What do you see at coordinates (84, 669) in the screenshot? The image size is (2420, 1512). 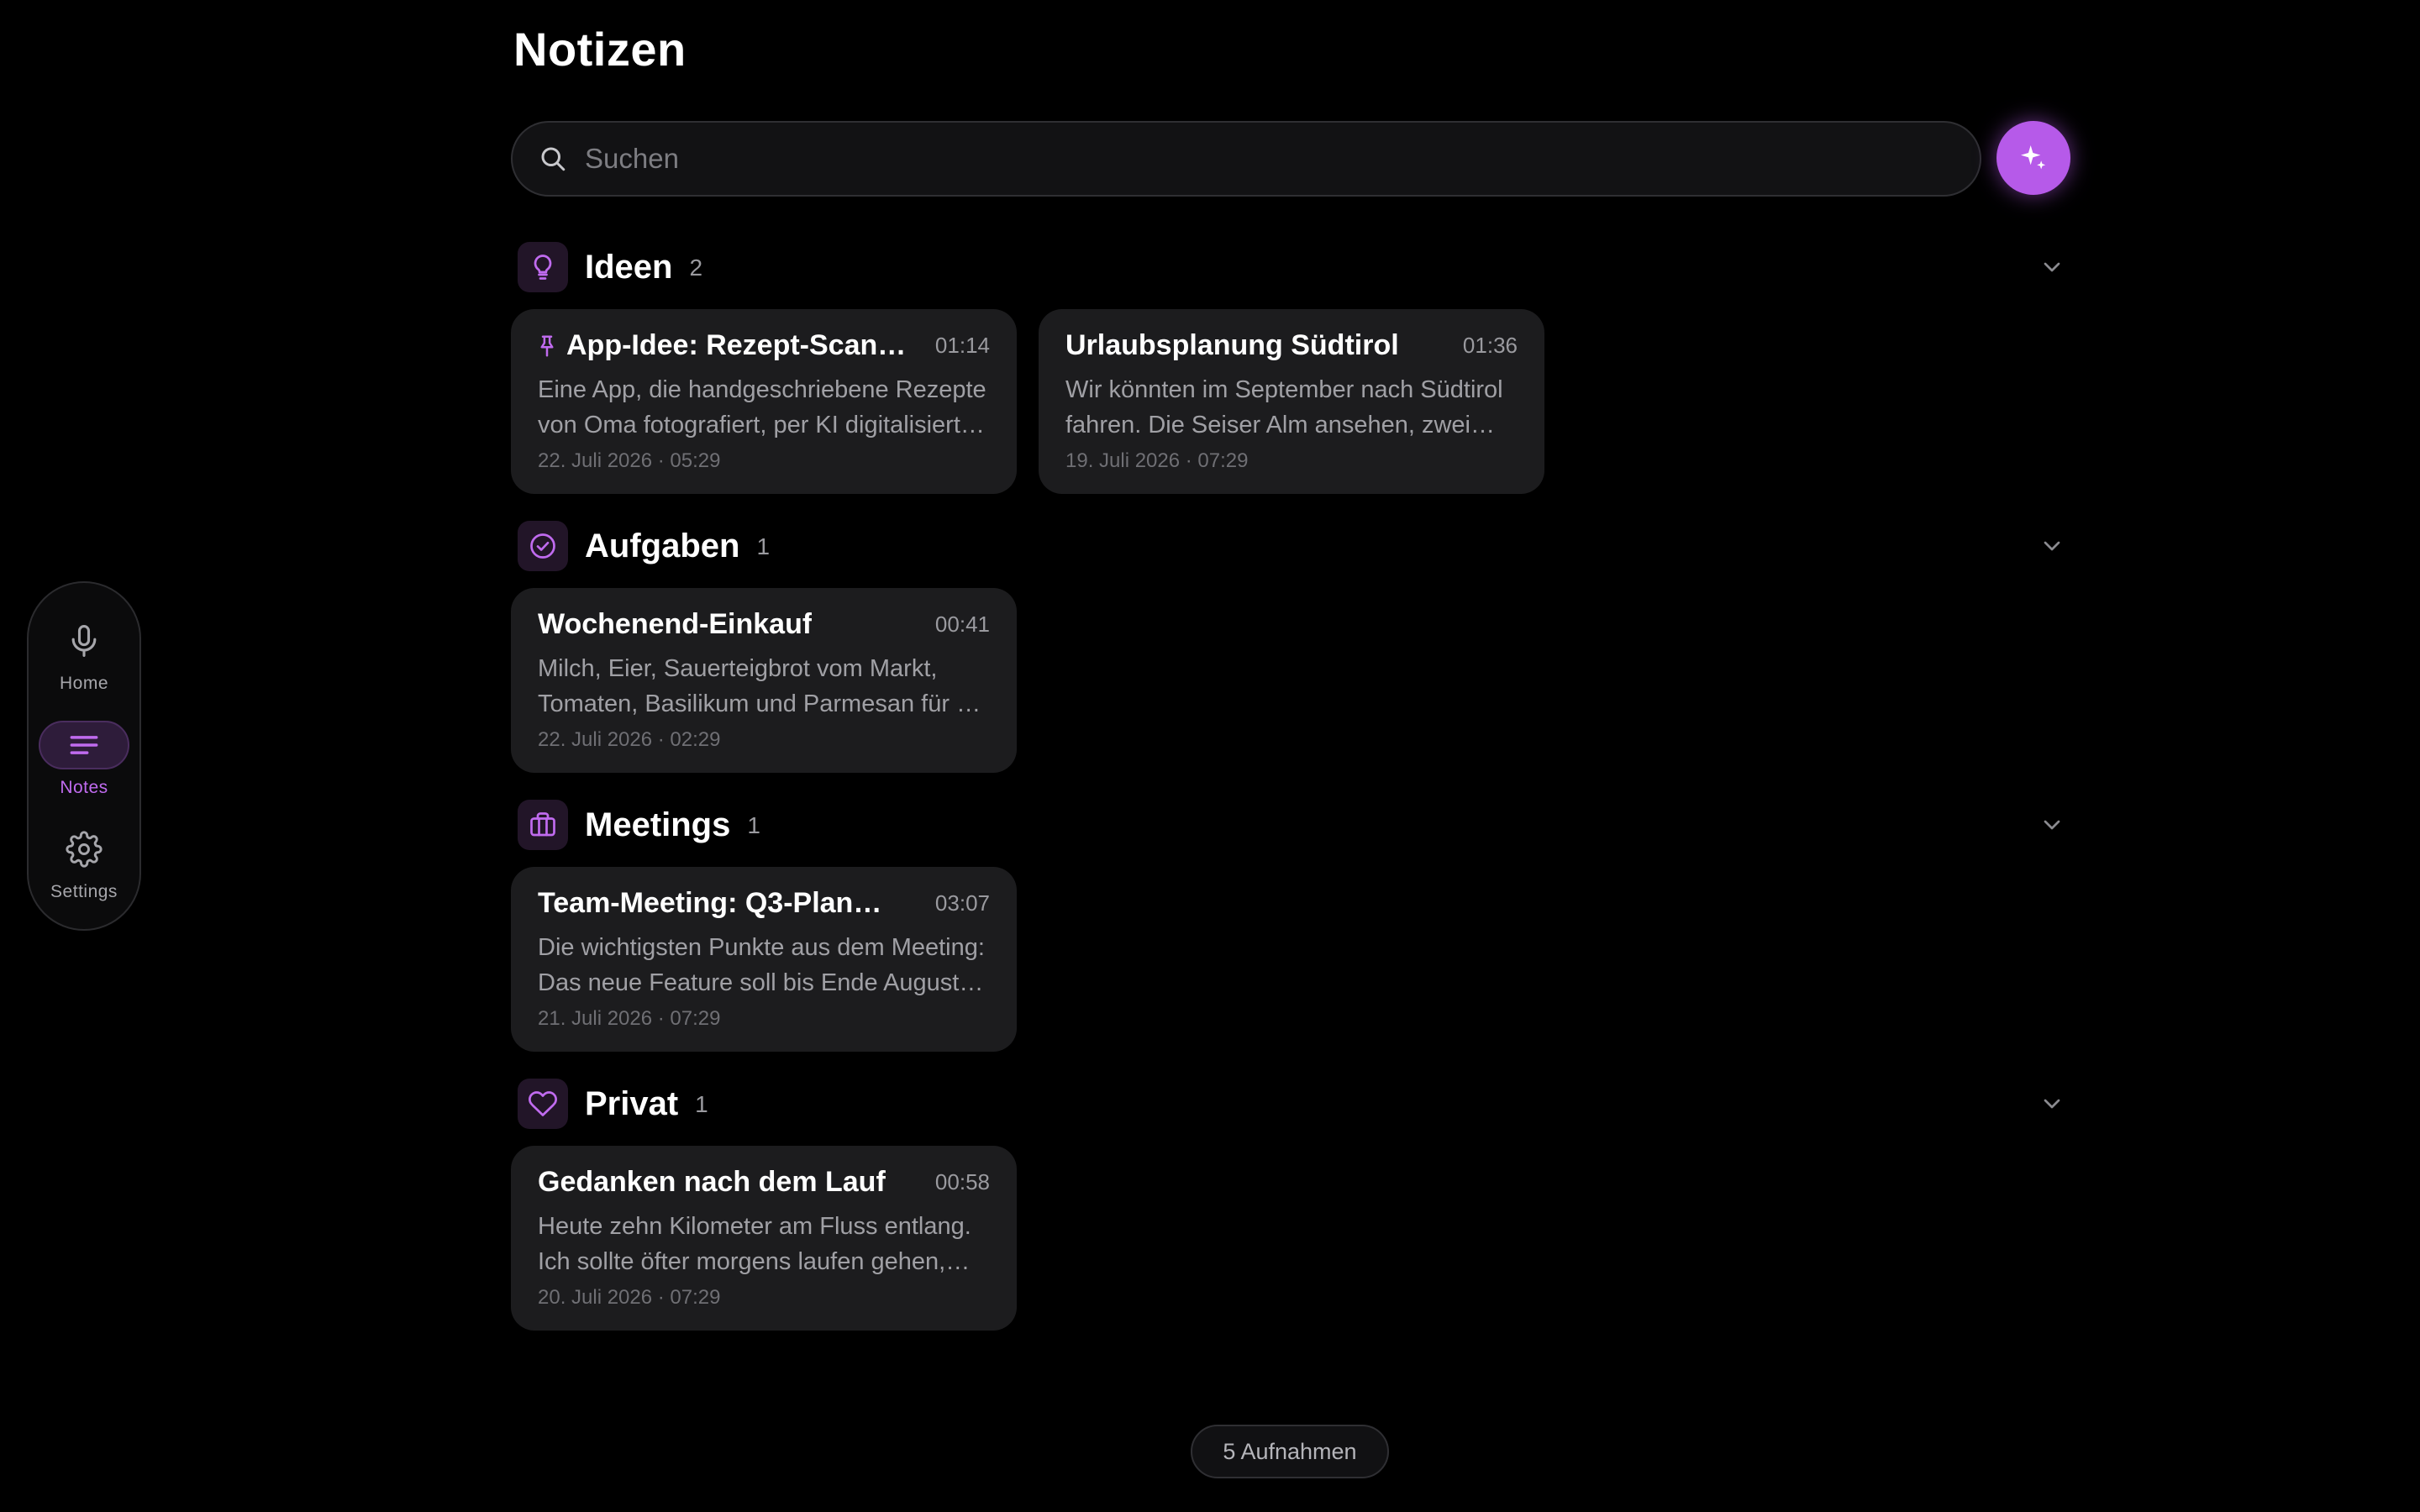 I see `nav-item-home: Home` at bounding box center [84, 669].